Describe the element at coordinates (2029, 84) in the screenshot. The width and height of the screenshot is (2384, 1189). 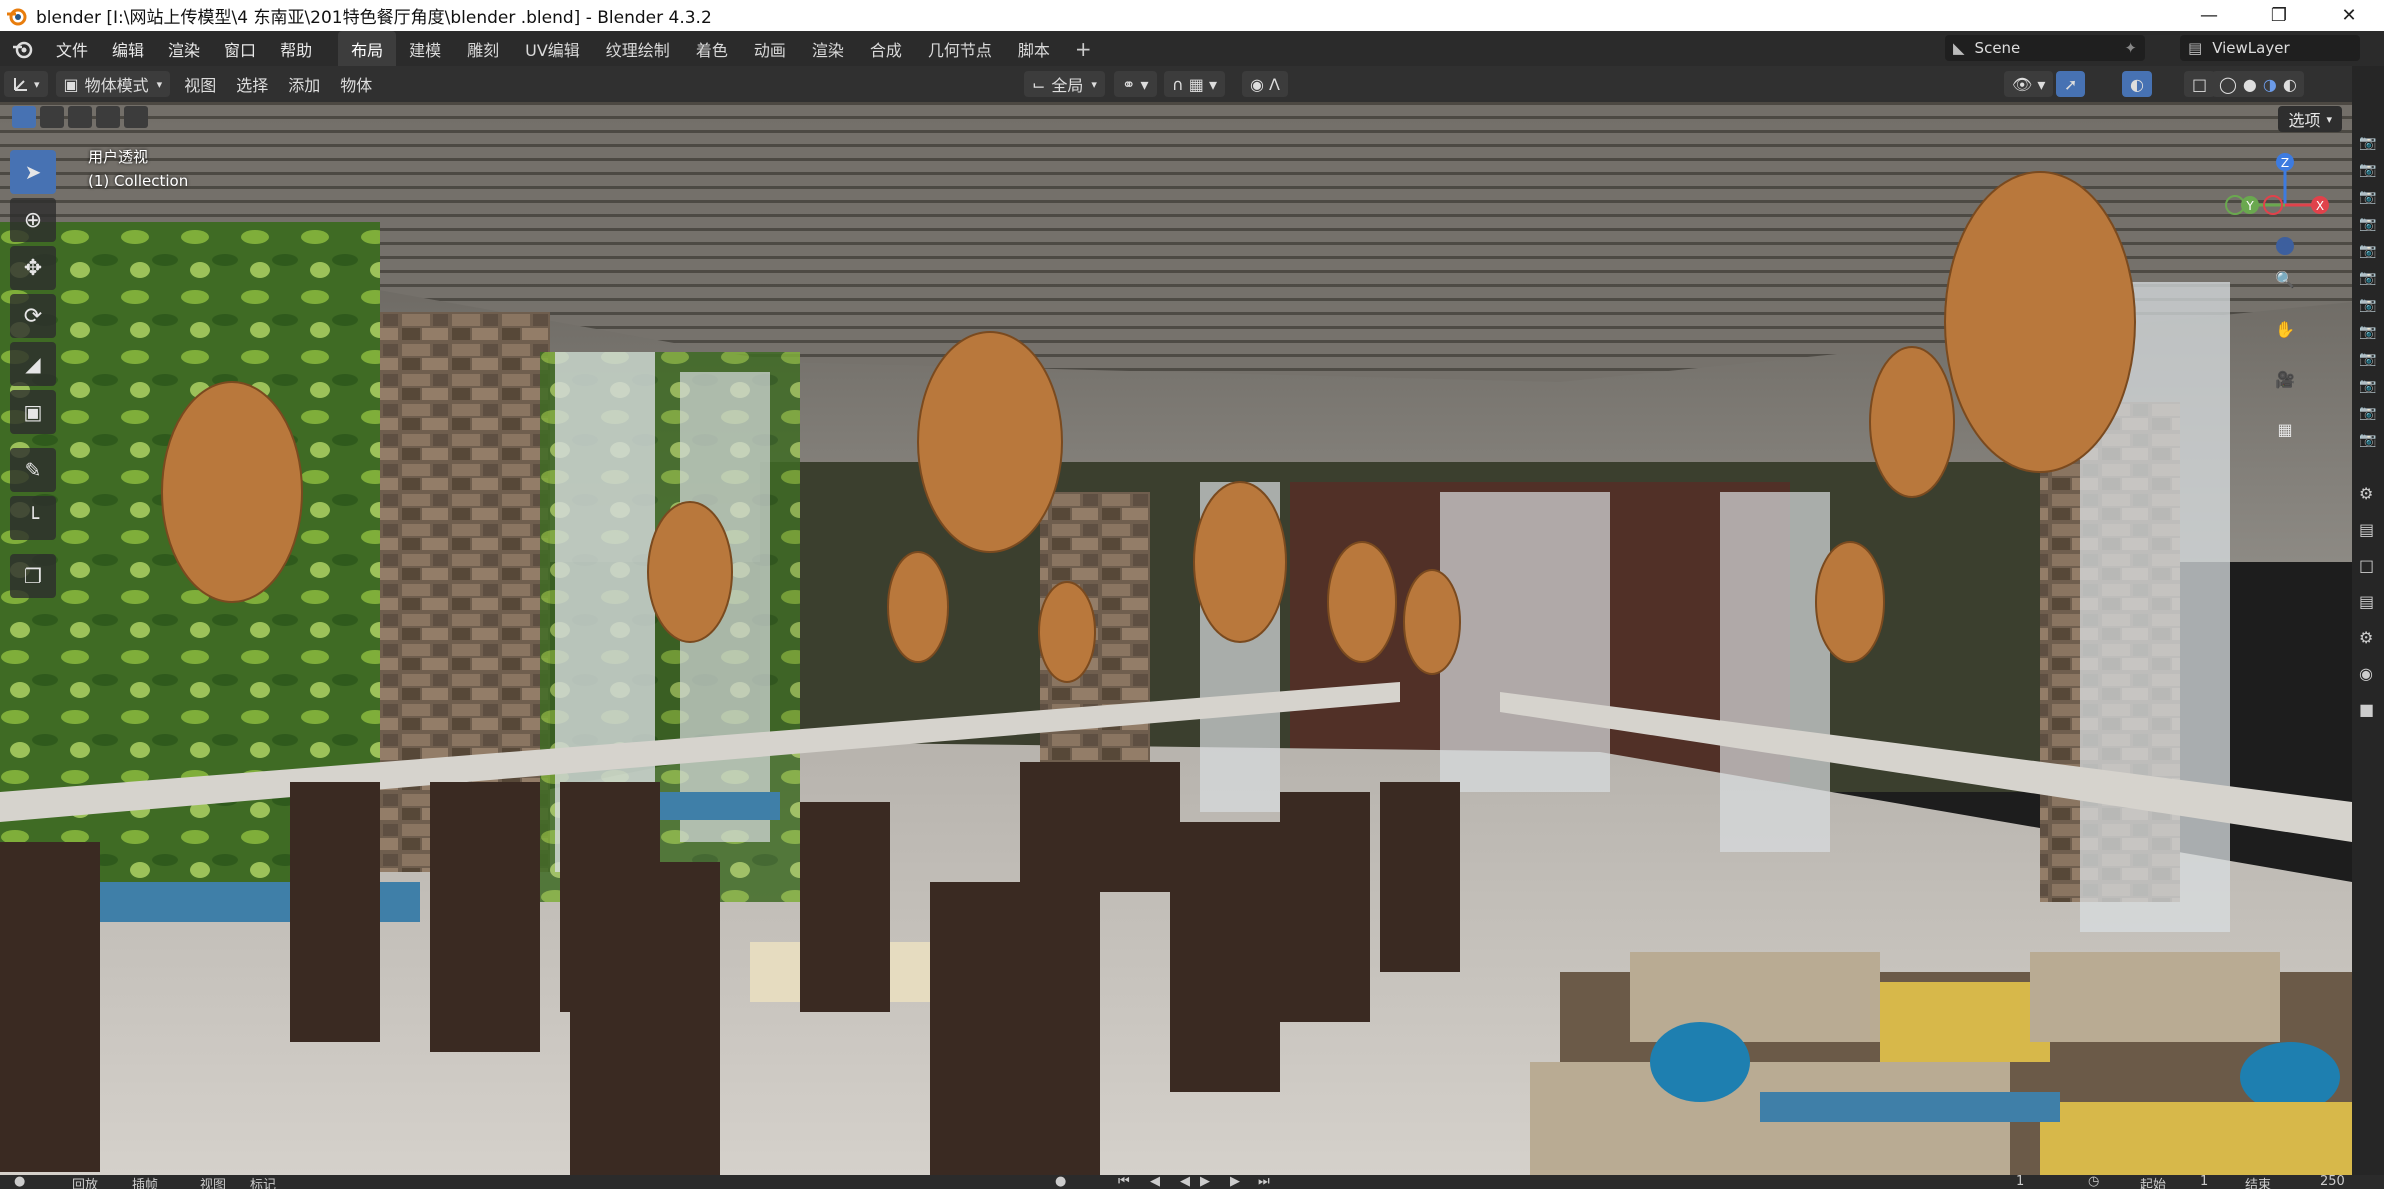
I see `visibility-button: 👁 ▾` at that location.